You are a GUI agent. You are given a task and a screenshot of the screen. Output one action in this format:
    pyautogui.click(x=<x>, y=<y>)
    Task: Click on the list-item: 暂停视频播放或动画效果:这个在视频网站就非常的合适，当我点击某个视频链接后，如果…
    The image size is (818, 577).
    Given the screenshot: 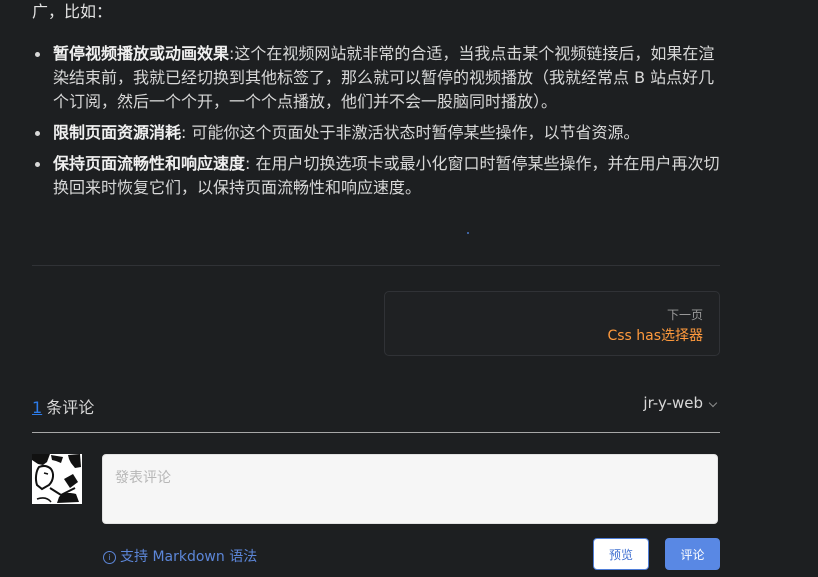 What is the action you would take?
    pyautogui.click(x=377, y=78)
    